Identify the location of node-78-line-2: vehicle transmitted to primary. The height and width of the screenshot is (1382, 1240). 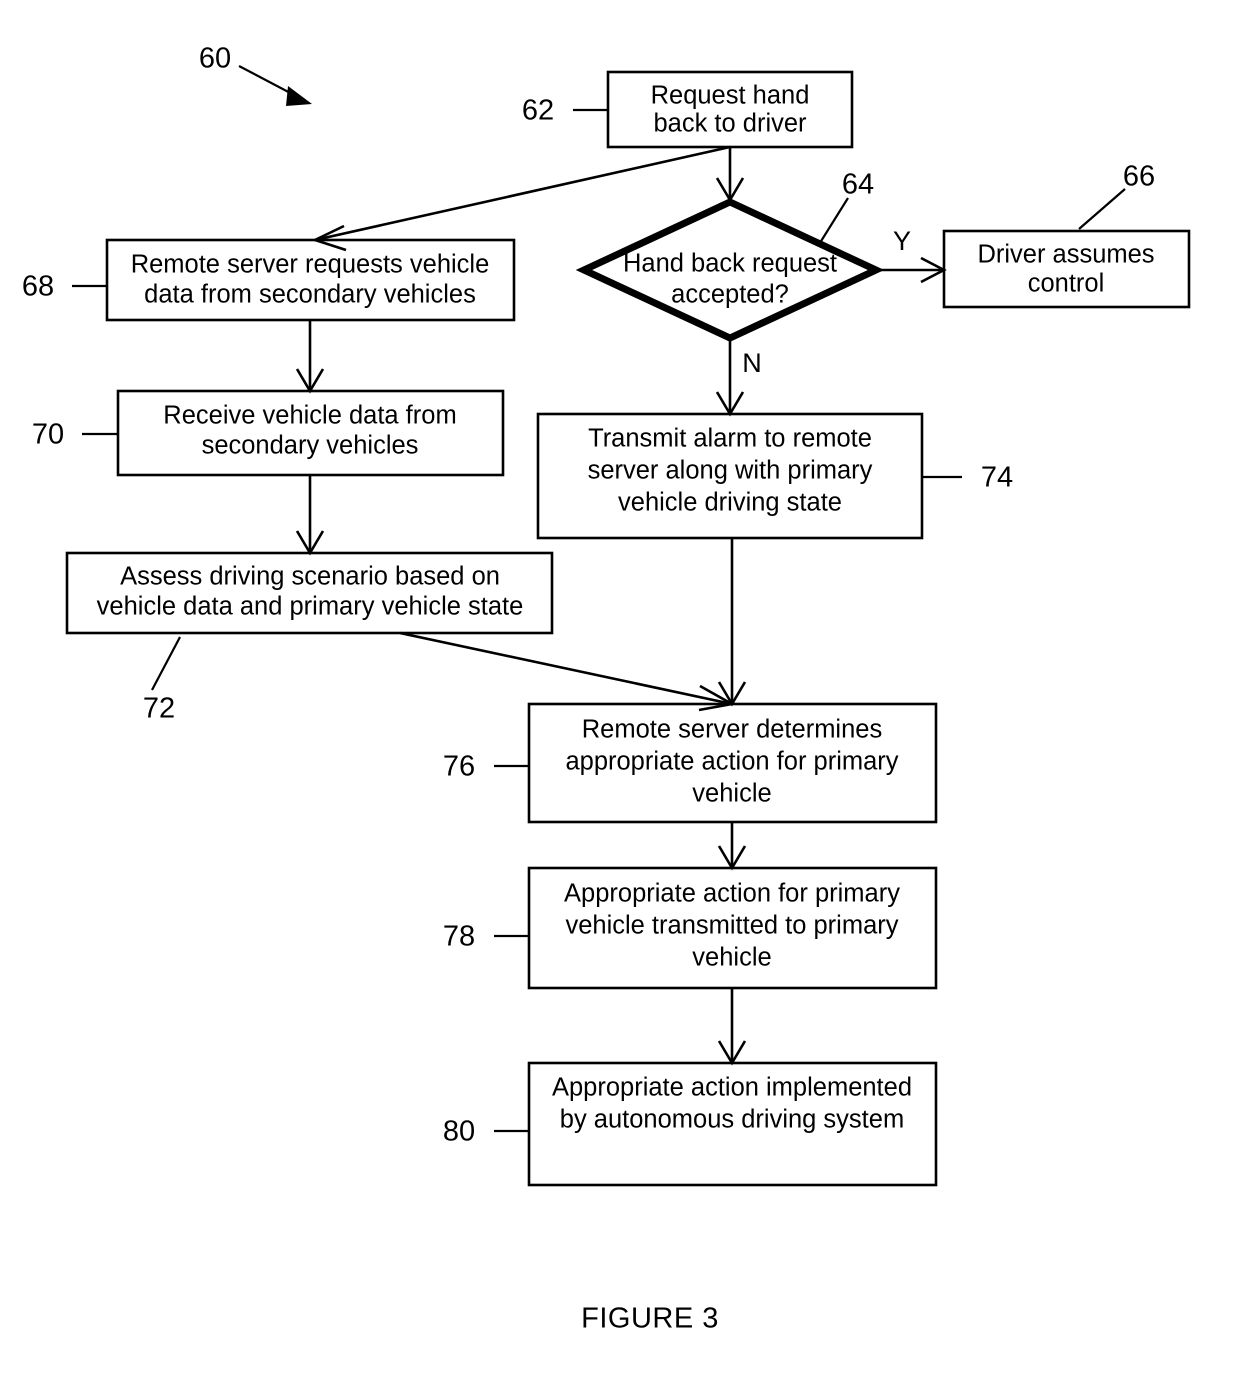
(731, 926).